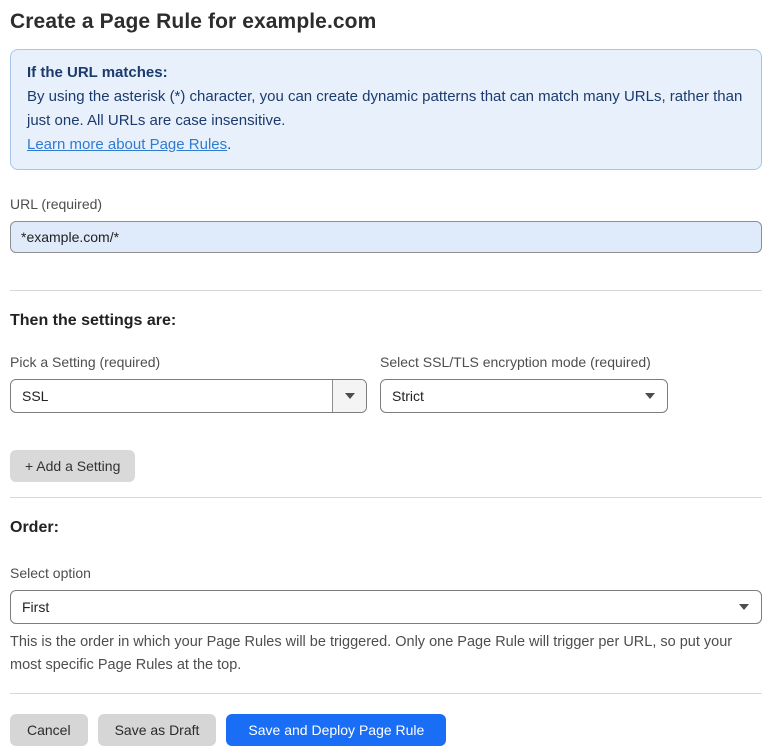 This screenshot has height=746, width=772. I want to click on learn-more-link: Learn more about Page Rules, so click(127, 144).